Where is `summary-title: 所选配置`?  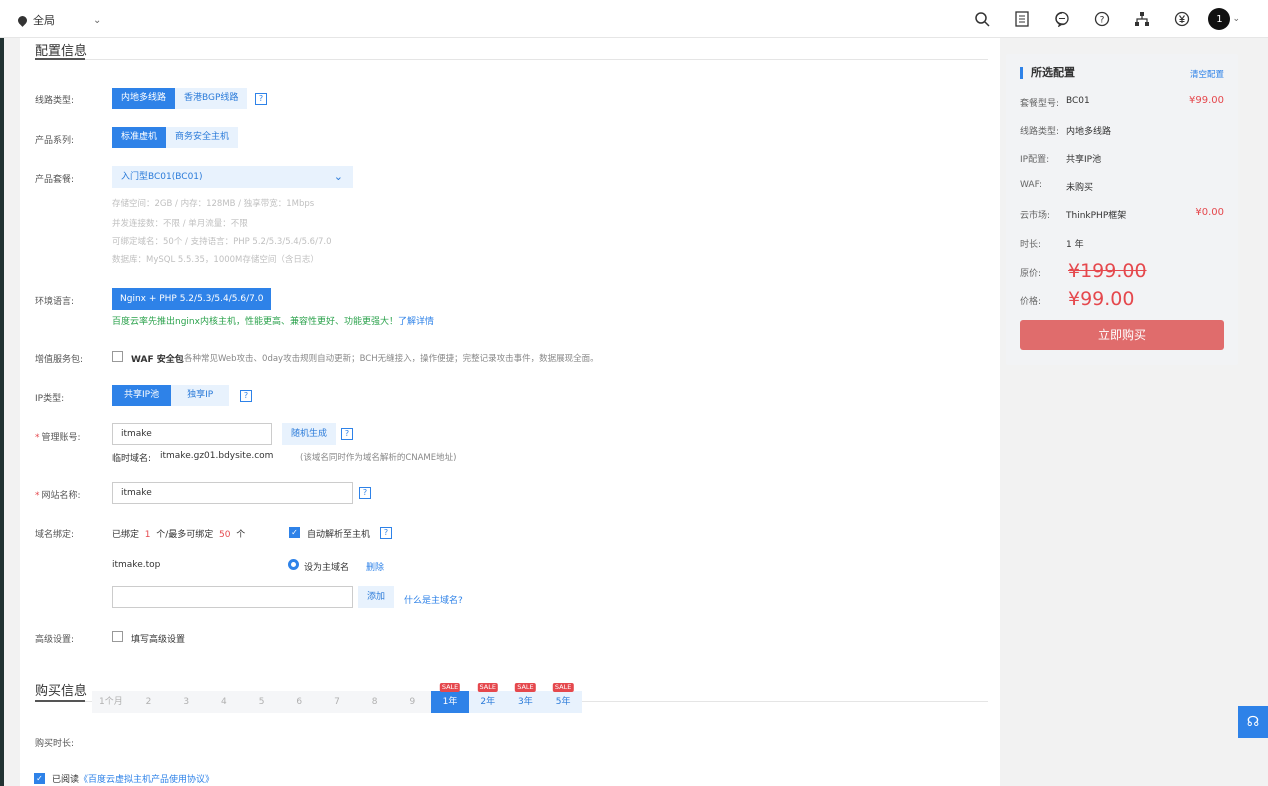
summary-title: 所选配置 is located at coordinates (1047, 73).